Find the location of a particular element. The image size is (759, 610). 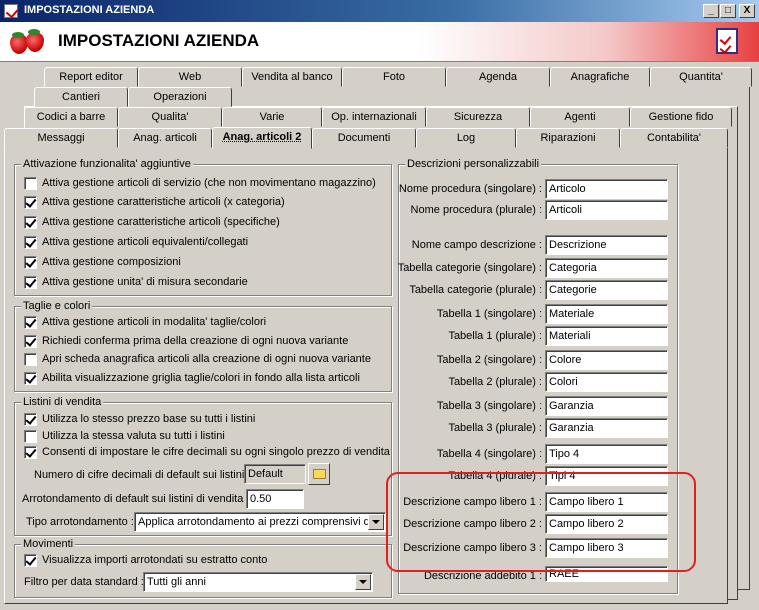

desc-label: Tabella 4 (singolare) : is located at coordinates (489, 454).